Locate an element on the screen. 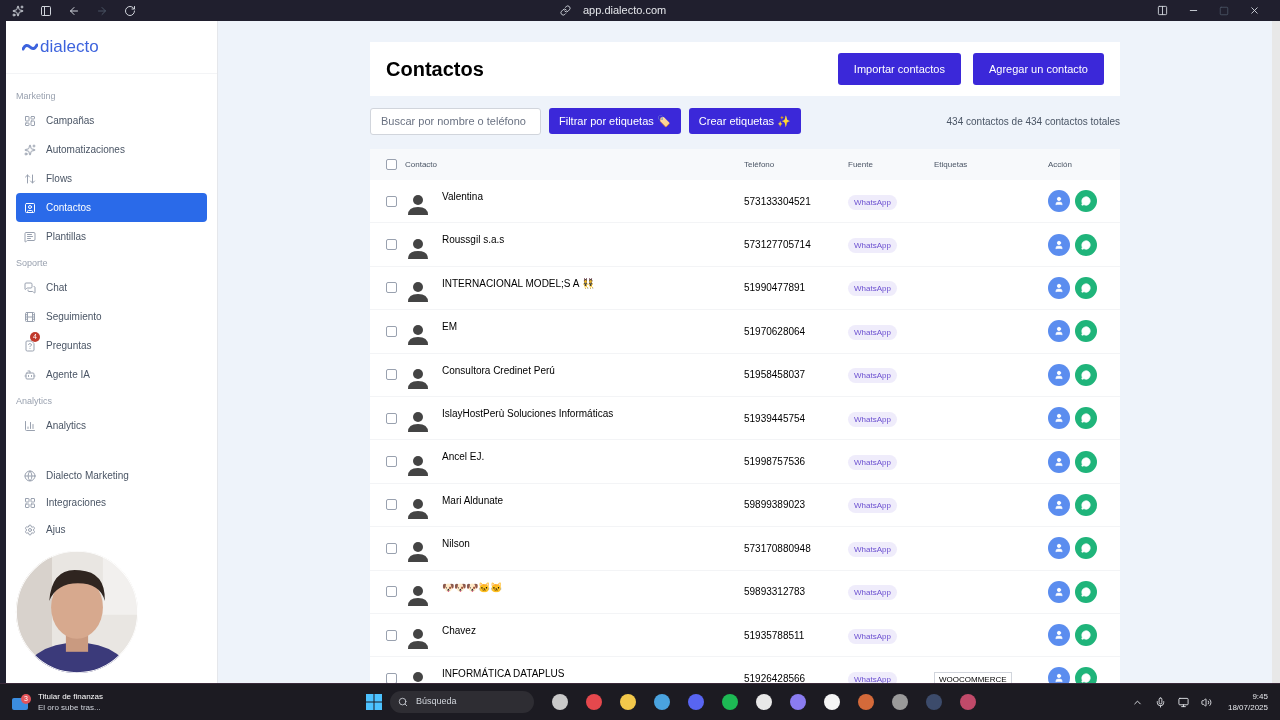  taskbar-search: Búsqueda is located at coordinates (462, 702).